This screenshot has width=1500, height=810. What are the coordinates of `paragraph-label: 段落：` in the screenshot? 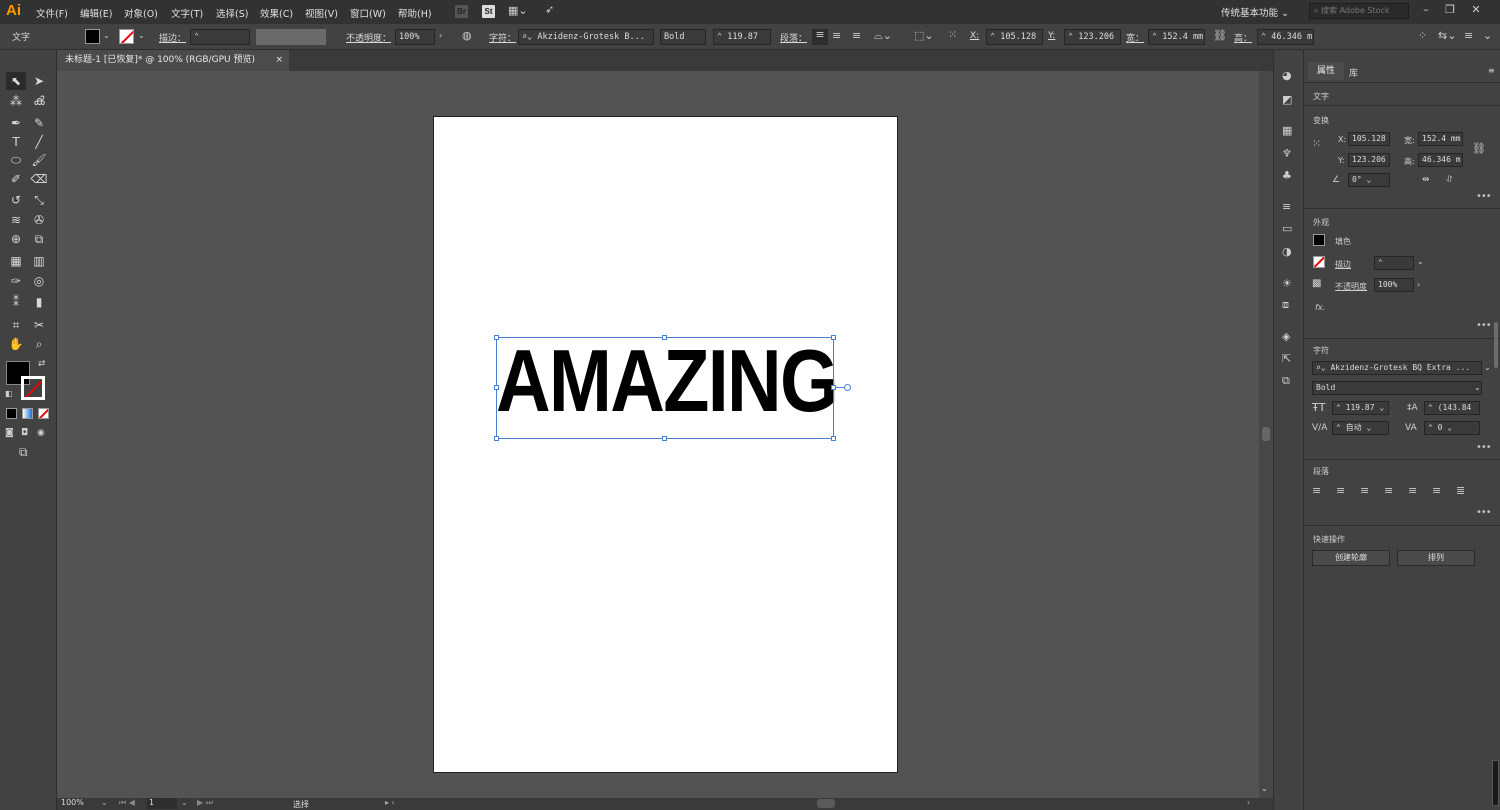 It's located at (793, 37).